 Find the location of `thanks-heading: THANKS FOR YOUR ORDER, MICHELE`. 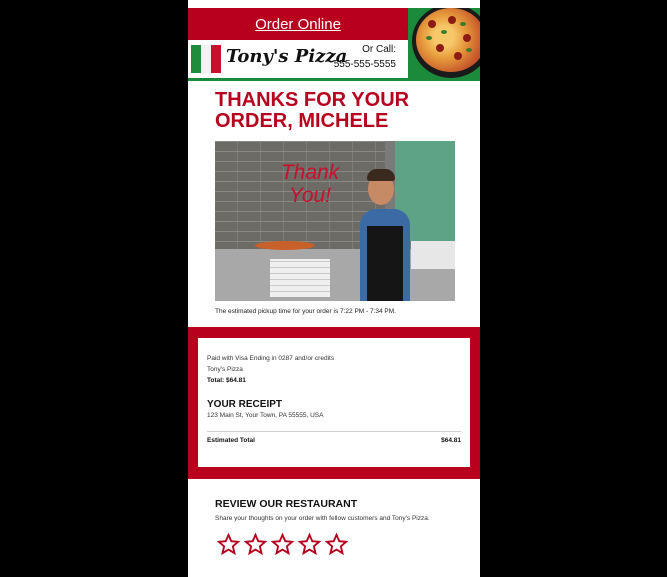

thanks-heading: THANKS FOR YOUR ORDER, MICHELE is located at coordinates (312, 110).